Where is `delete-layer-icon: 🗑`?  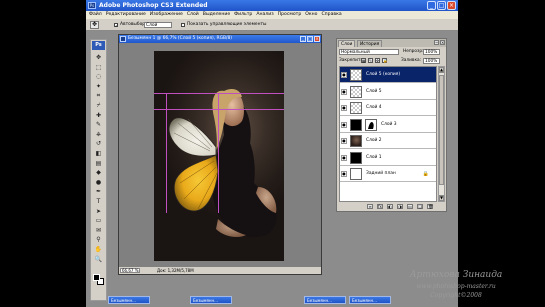
delete-layer-icon: 🗑 is located at coordinates (430, 206).